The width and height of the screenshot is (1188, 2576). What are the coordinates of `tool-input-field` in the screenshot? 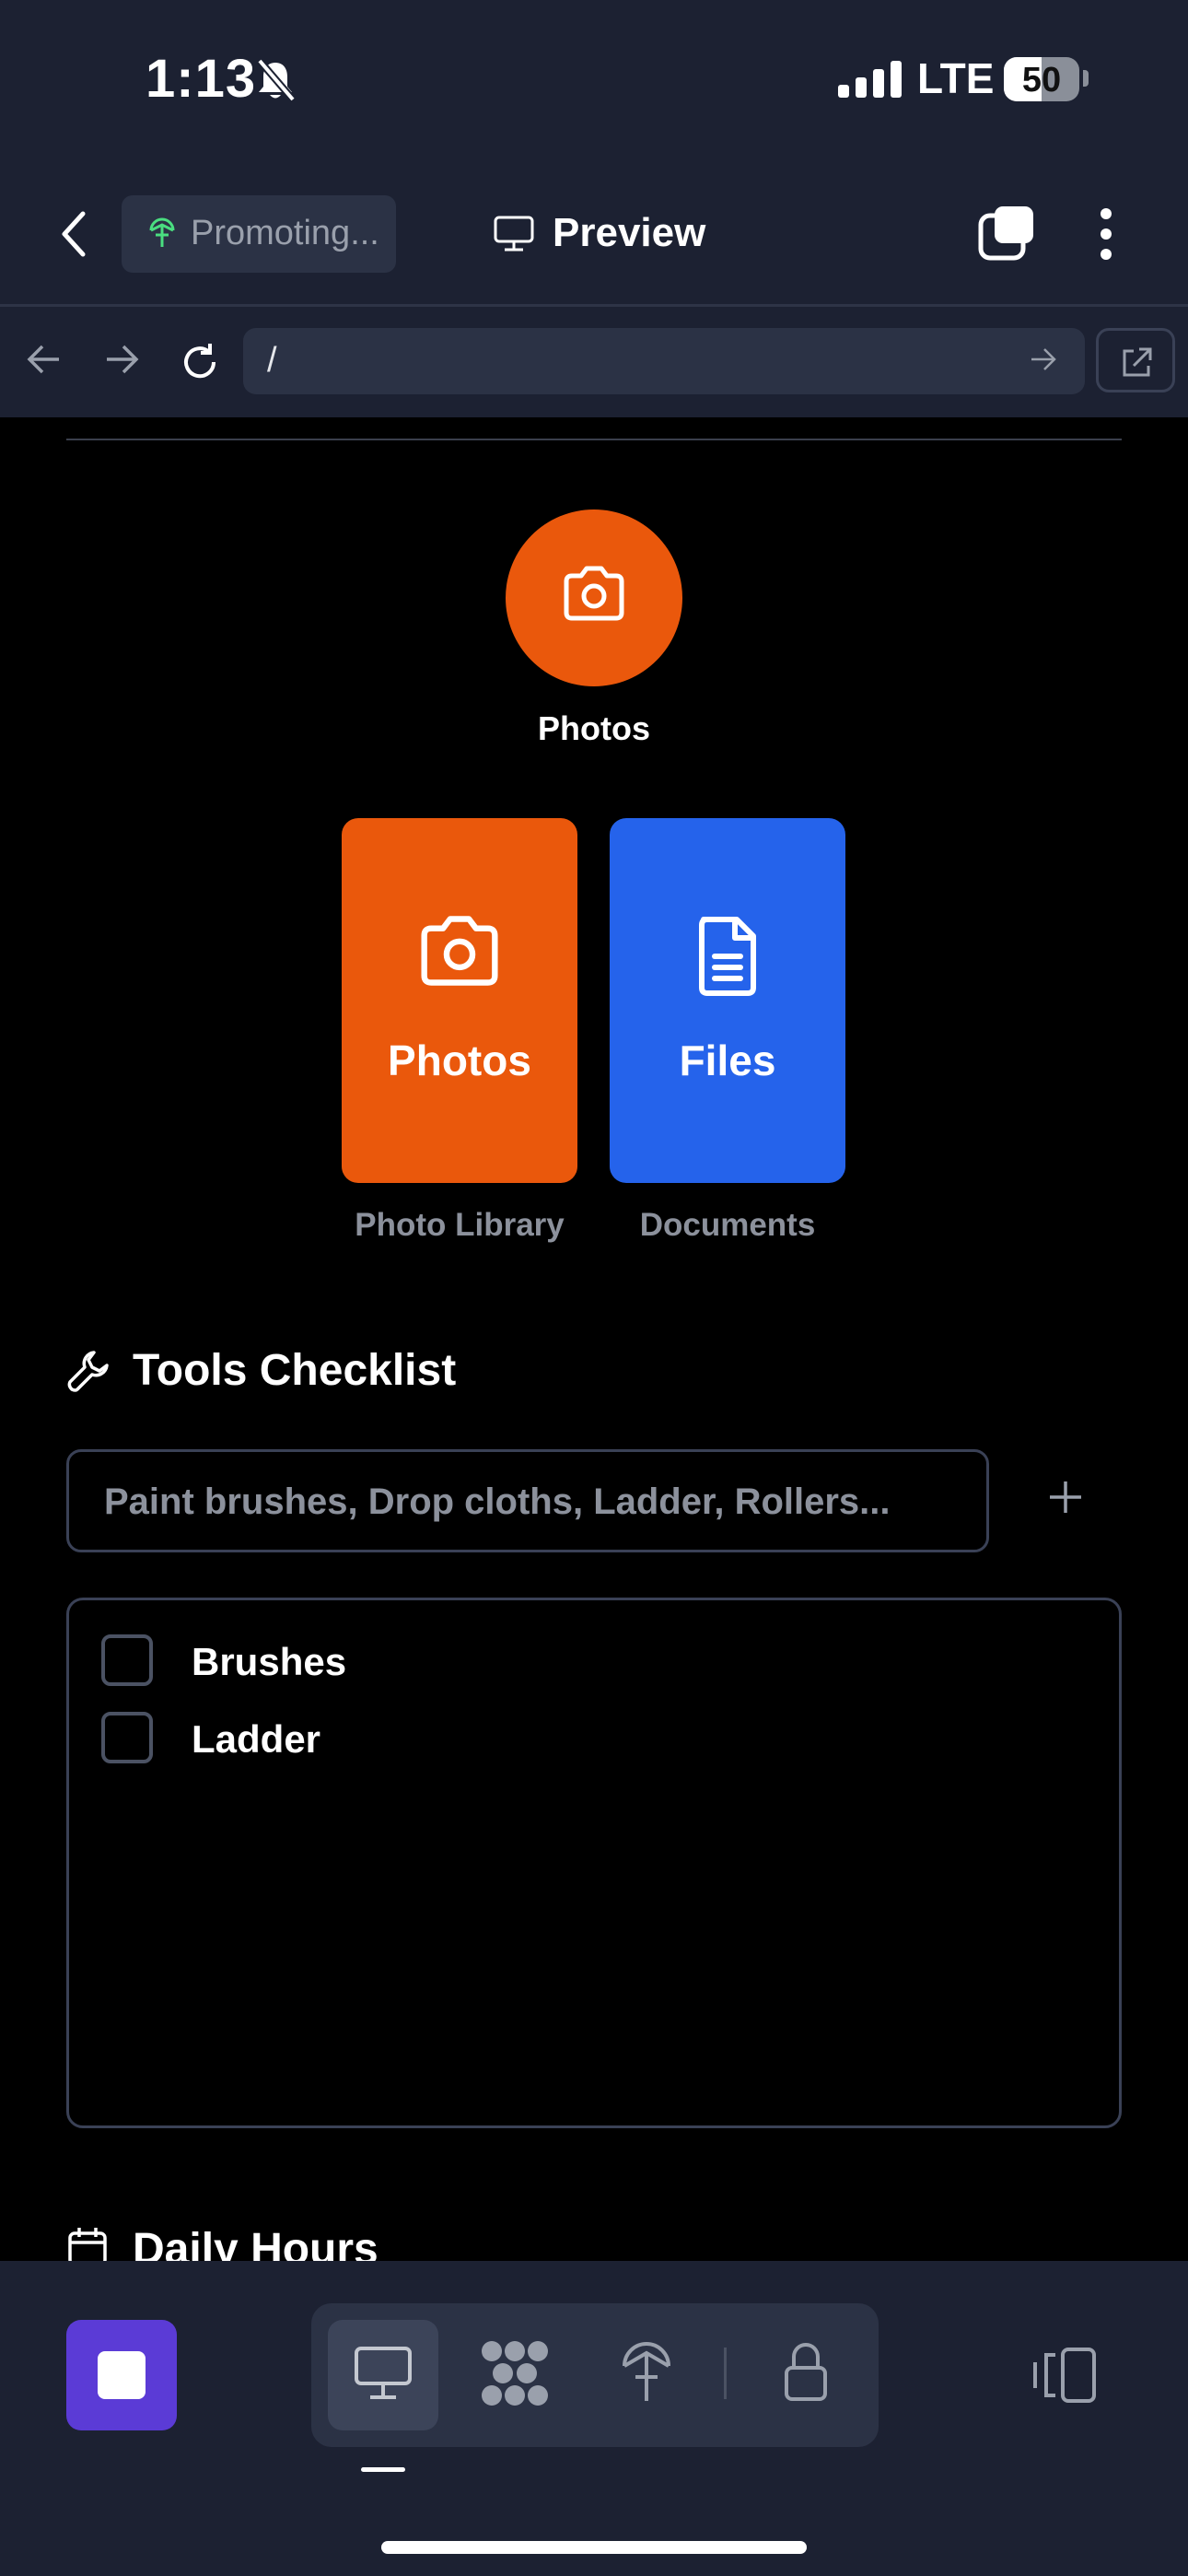 It's located at (527, 1500).